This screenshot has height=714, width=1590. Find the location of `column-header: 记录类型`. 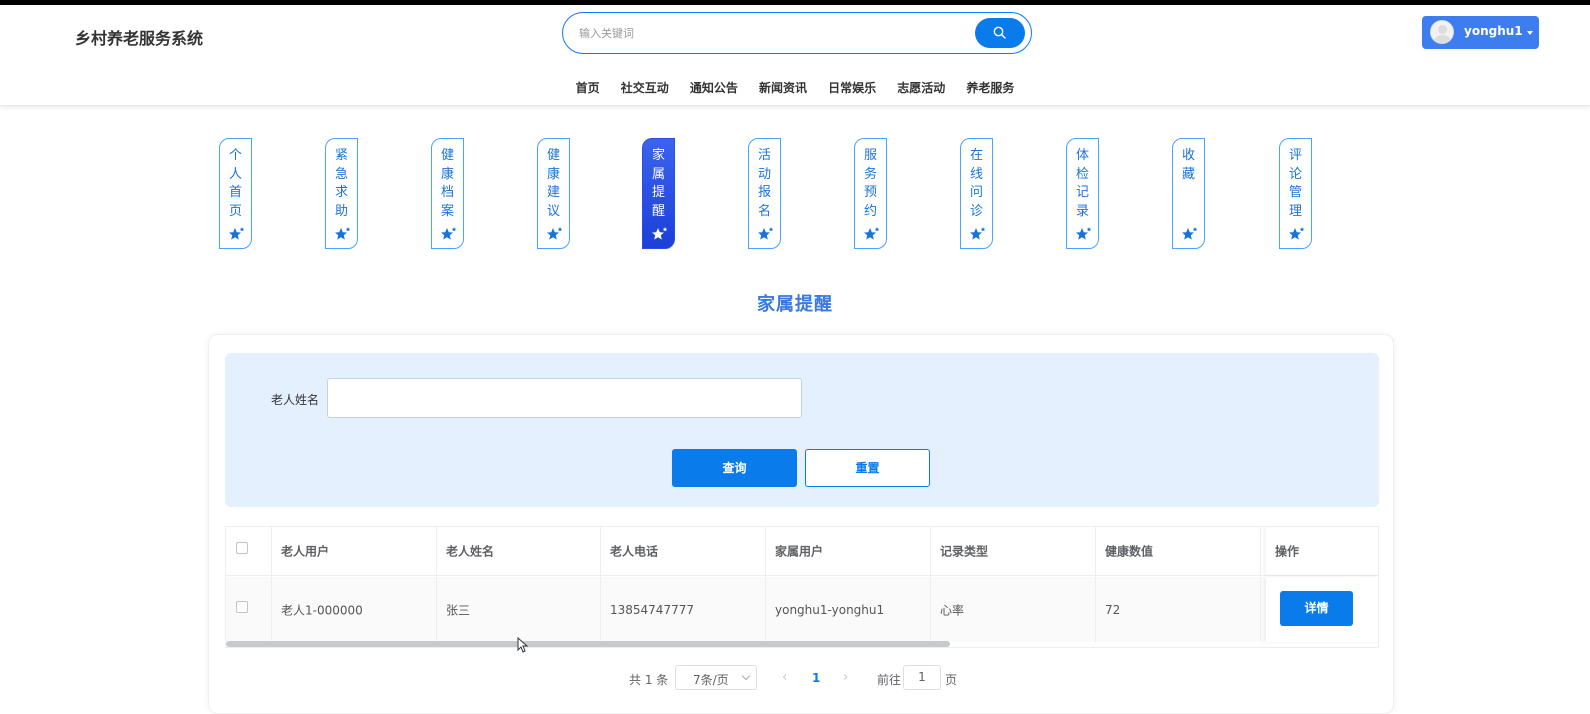

column-header: 记录类型 is located at coordinates (1013, 551).